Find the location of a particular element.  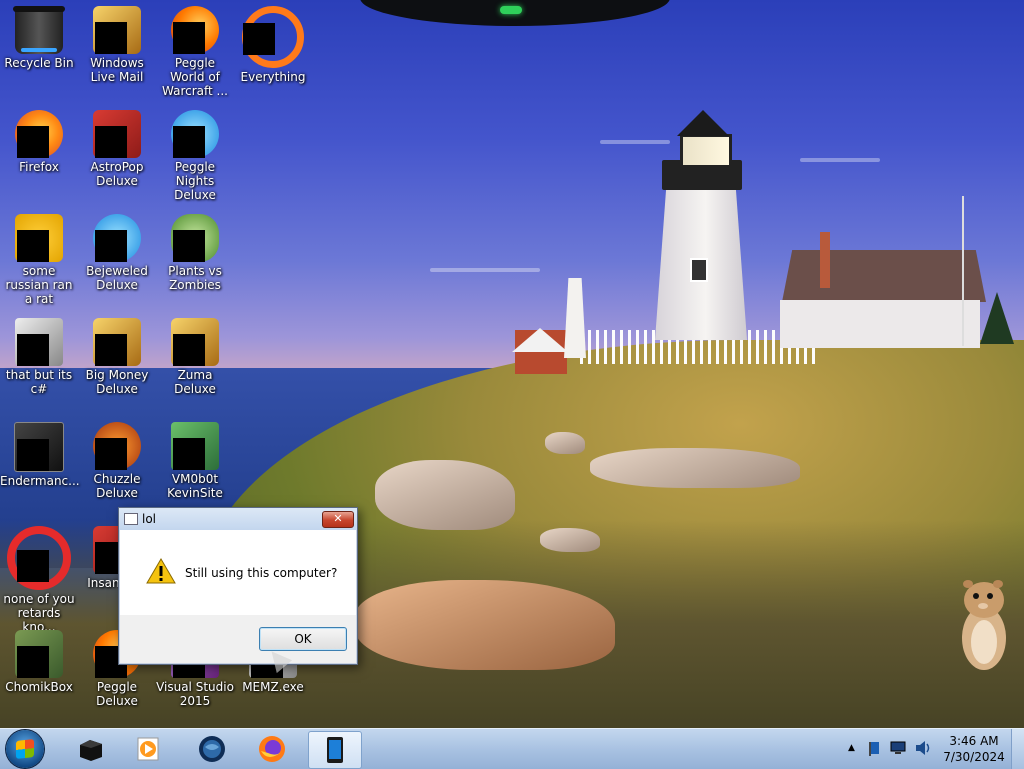

taskbar-pinned-black-box-app is located at coordinates (90, 749).